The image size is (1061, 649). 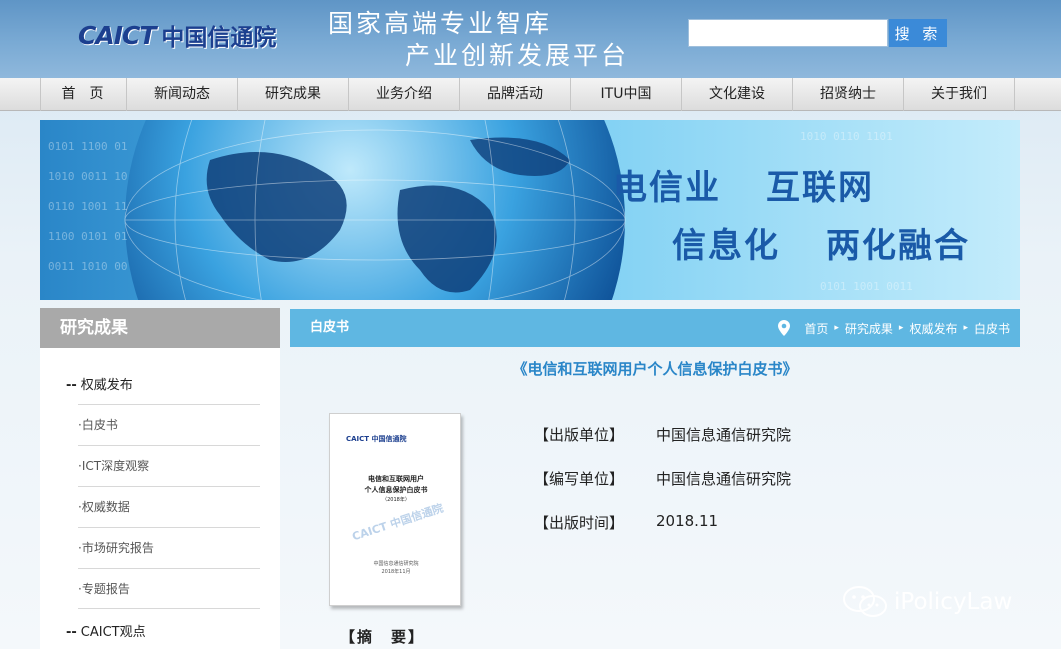 I want to click on nav-item-culture: 文化建设, so click(x=737, y=94).